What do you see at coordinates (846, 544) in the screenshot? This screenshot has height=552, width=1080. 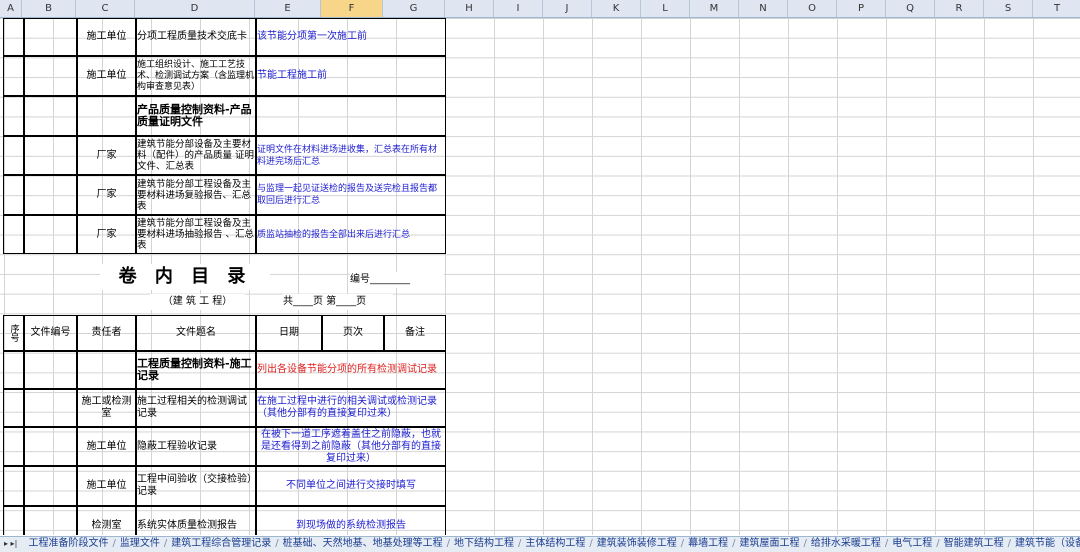 I see `sheet-tab: 给排水采暖工程` at bounding box center [846, 544].